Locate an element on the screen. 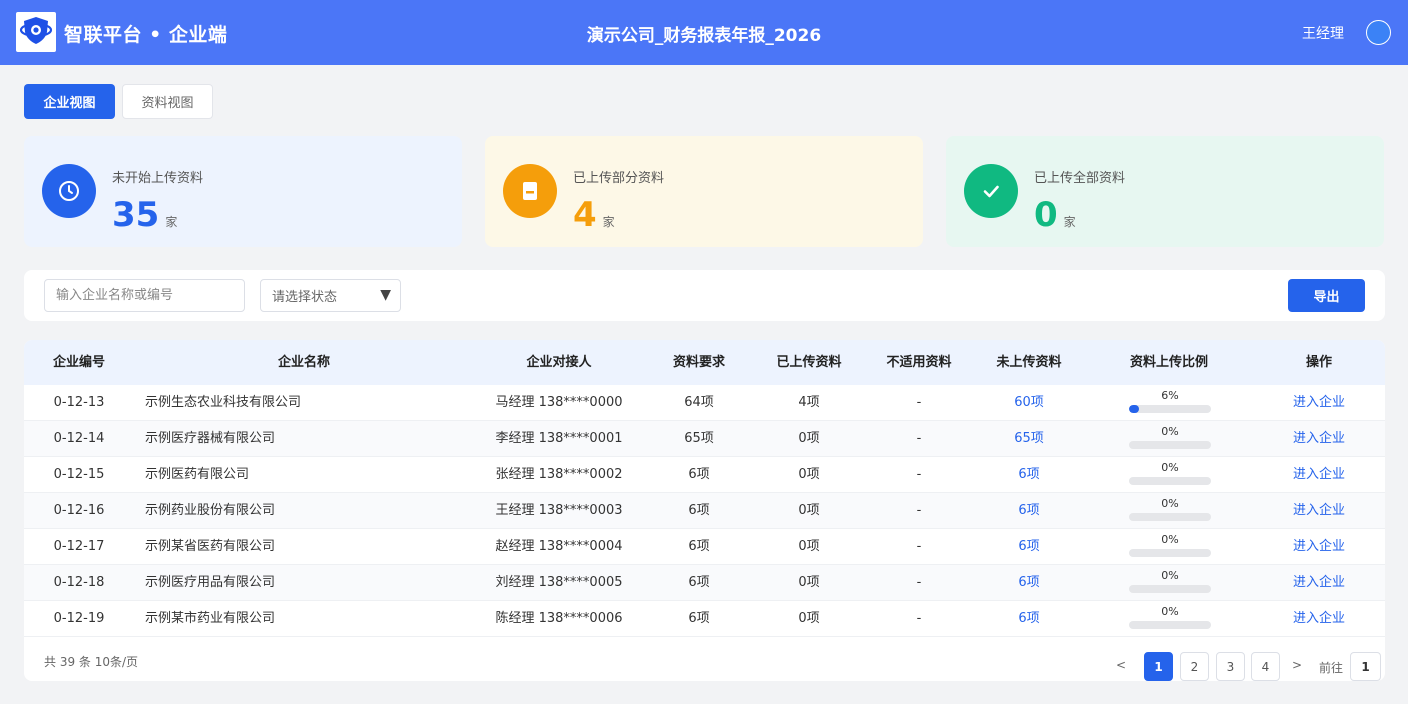 The height and width of the screenshot is (704, 1408). search-input is located at coordinates (144, 295).